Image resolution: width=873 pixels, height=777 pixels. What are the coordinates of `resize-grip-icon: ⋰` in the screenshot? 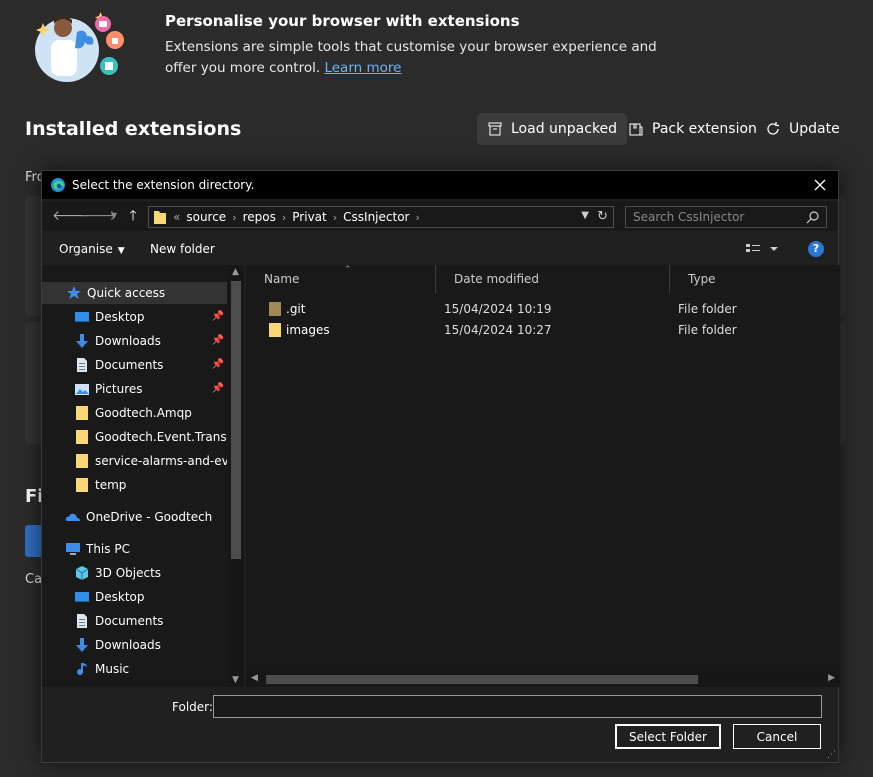 It's located at (831, 755).